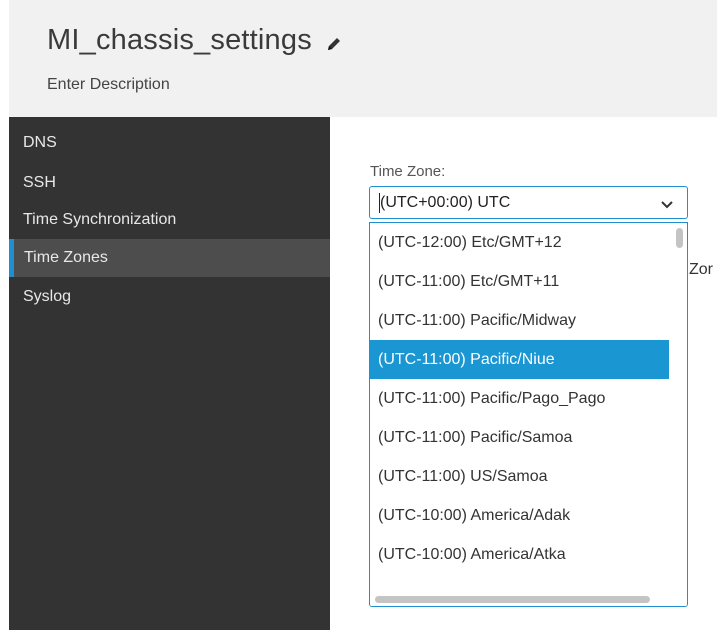 The height and width of the screenshot is (630, 717). I want to click on dropdown-option: (UTC-11:00) Etc/GMT+11, so click(519, 281).